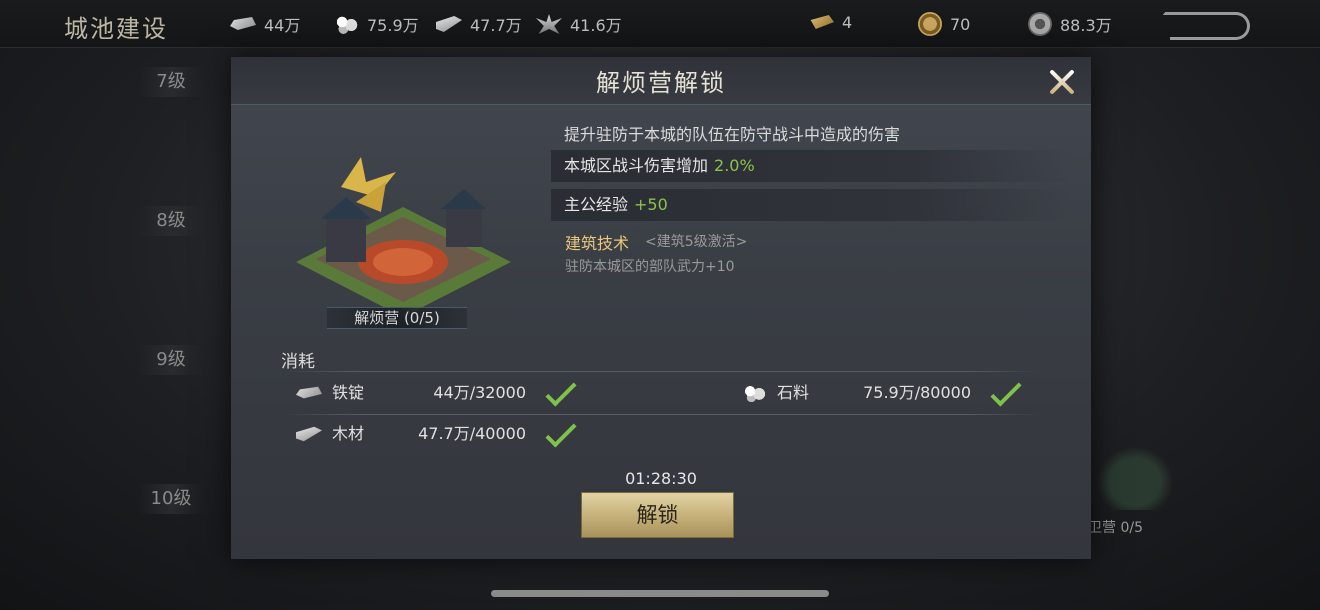  Describe the element at coordinates (403, 237) in the screenshot. I see `building-illustration` at that location.